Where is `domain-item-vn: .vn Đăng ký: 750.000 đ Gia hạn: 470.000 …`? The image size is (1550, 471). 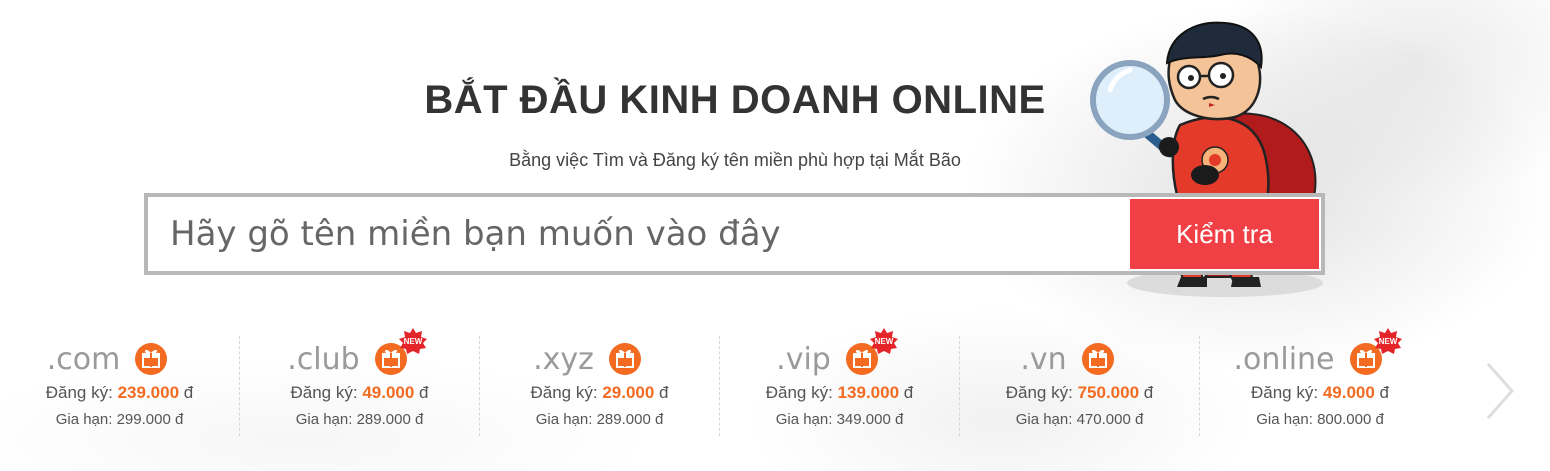
domain-item-vn: .vn Đăng ký: 750.000 đ Gia hạn: 470.000 … is located at coordinates (1080, 386).